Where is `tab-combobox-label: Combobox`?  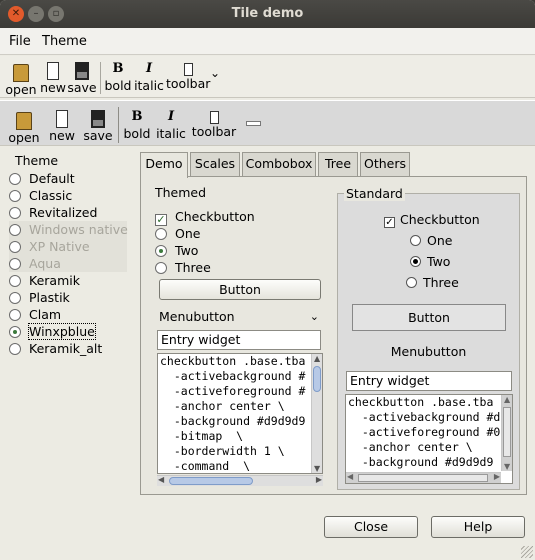 tab-combobox-label: Combobox is located at coordinates (279, 163).